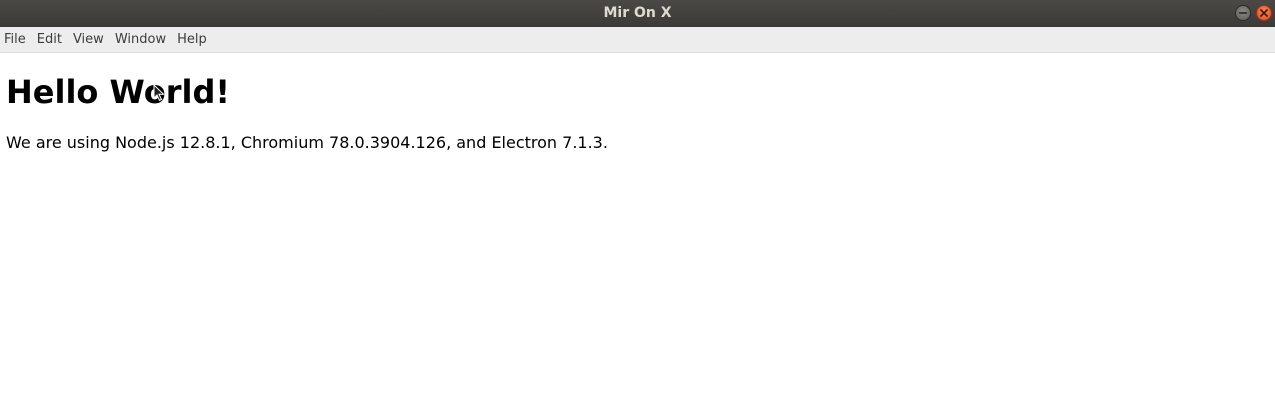 The height and width of the screenshot is (407, 1275). I want to click on menu-window: Window, so click(141, 40).